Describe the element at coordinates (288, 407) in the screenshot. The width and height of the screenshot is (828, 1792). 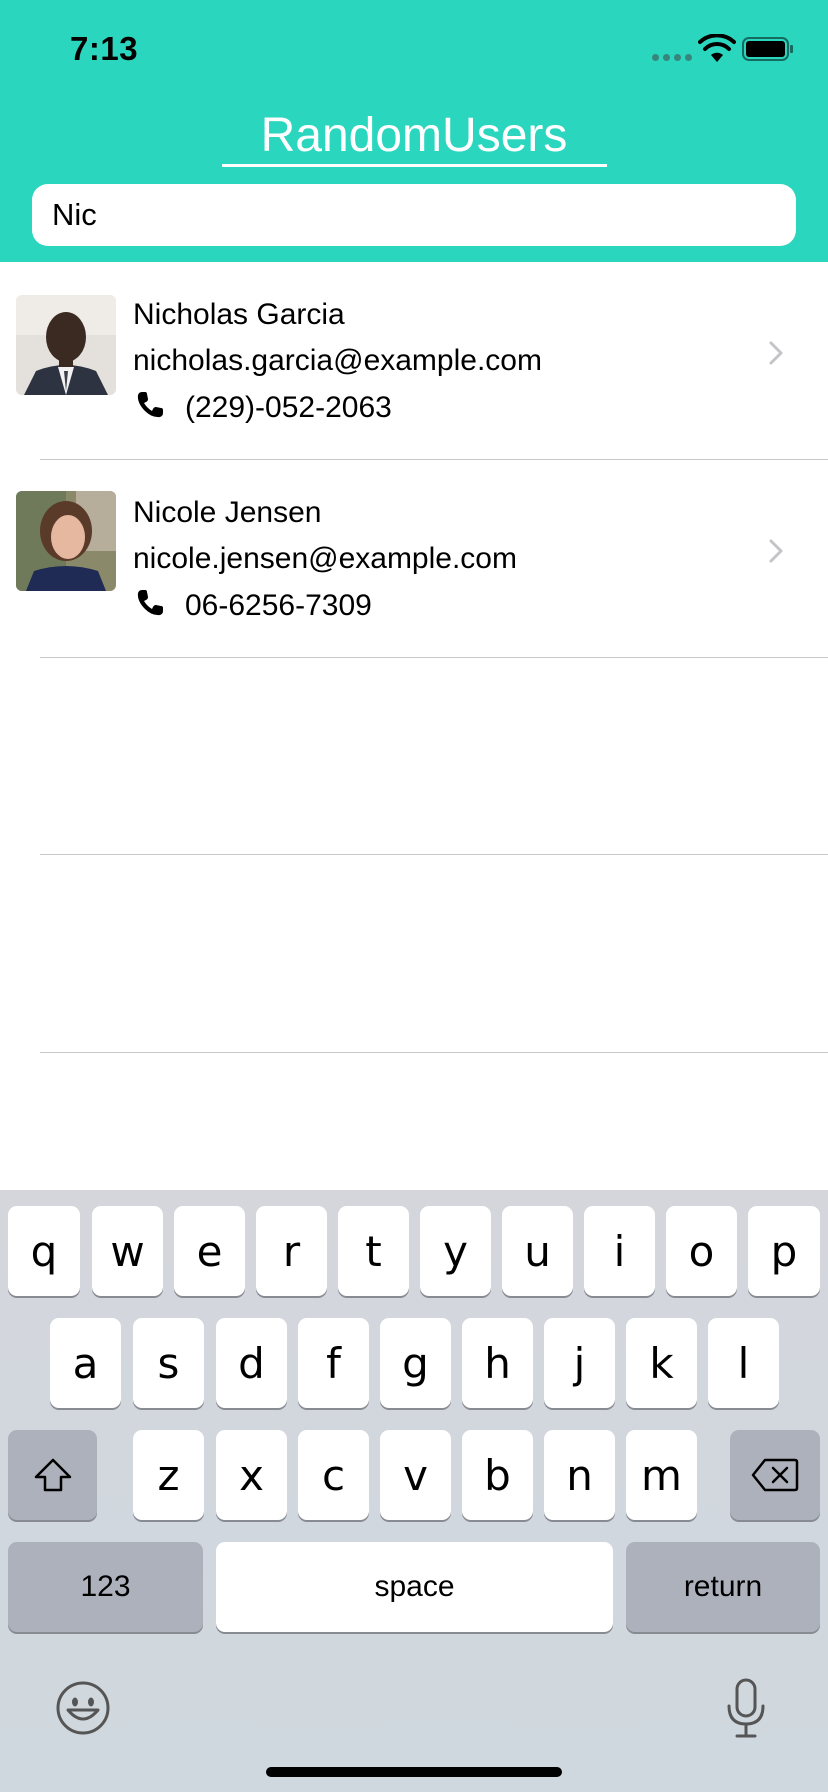
I see `user-phone: (229)-052-2063` at that location.